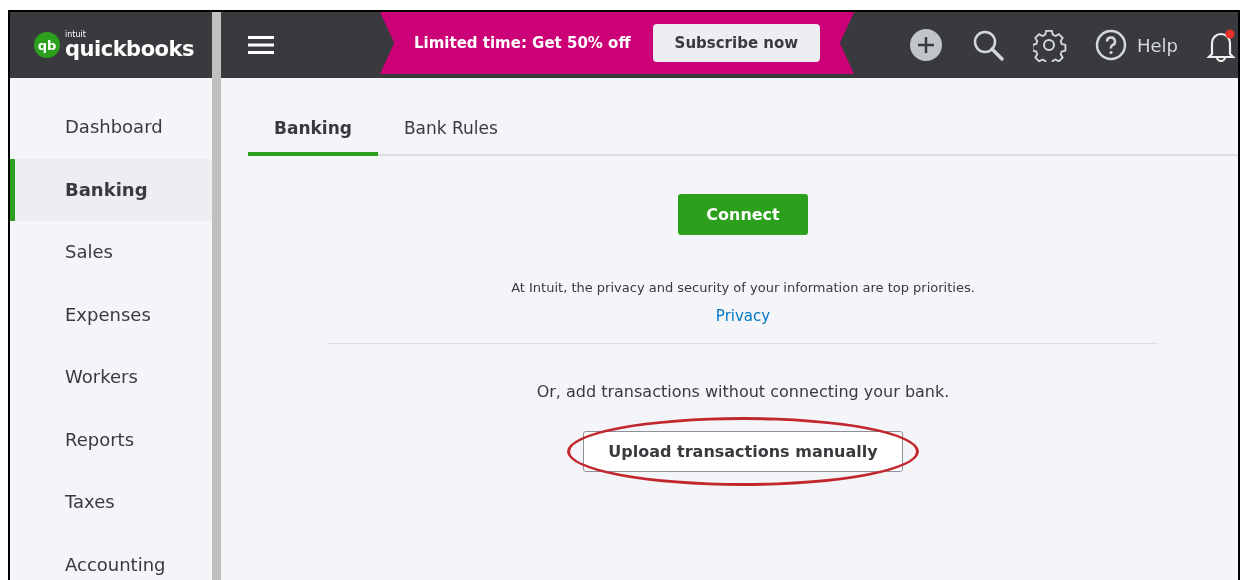  I want to click on scrollbar, so click(216, 329).